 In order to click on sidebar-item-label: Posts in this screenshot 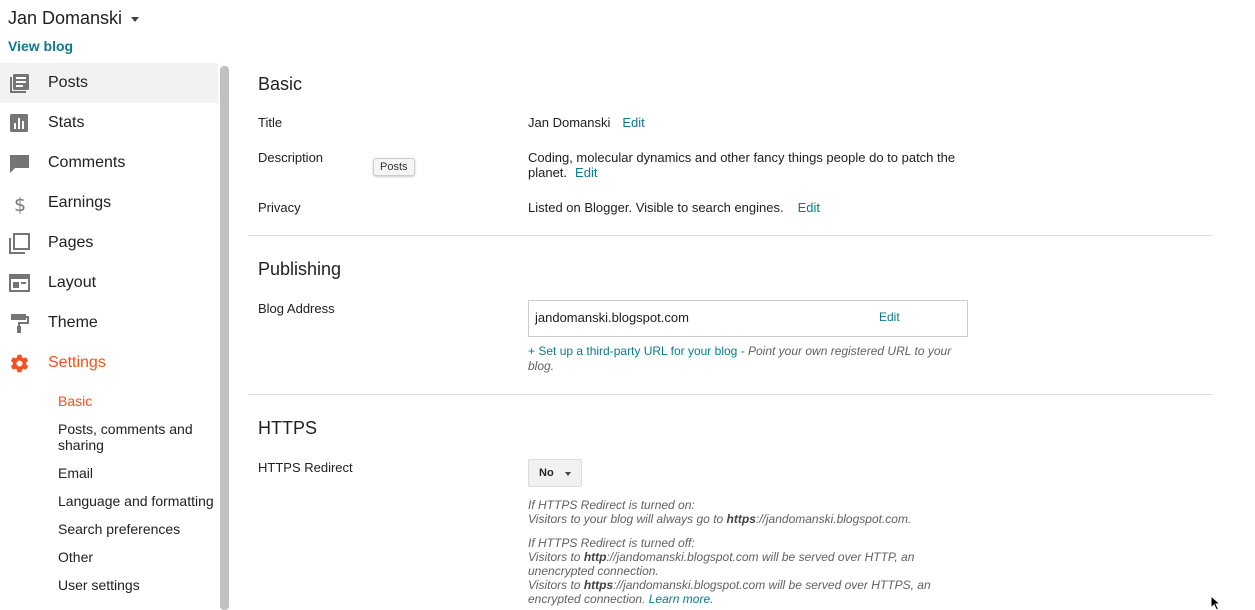, I will do `click(68, 82)`.